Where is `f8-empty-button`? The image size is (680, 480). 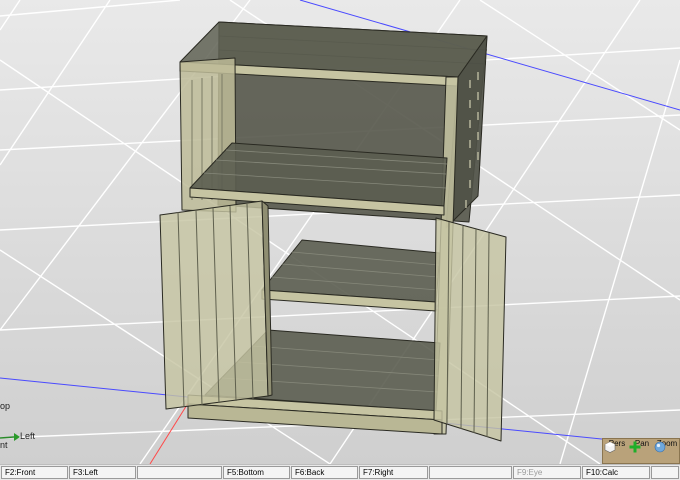
f8-empty-button is located at coordinates (470, 472).